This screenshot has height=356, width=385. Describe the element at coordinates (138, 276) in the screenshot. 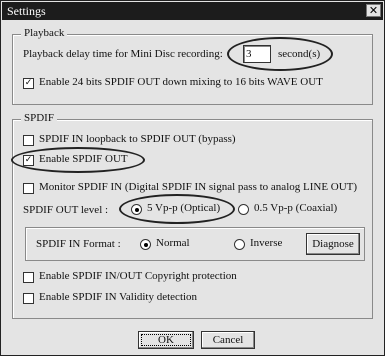

I see `copyright-label: Enable SPDIF IN/OUT Copyright protection` at that location.